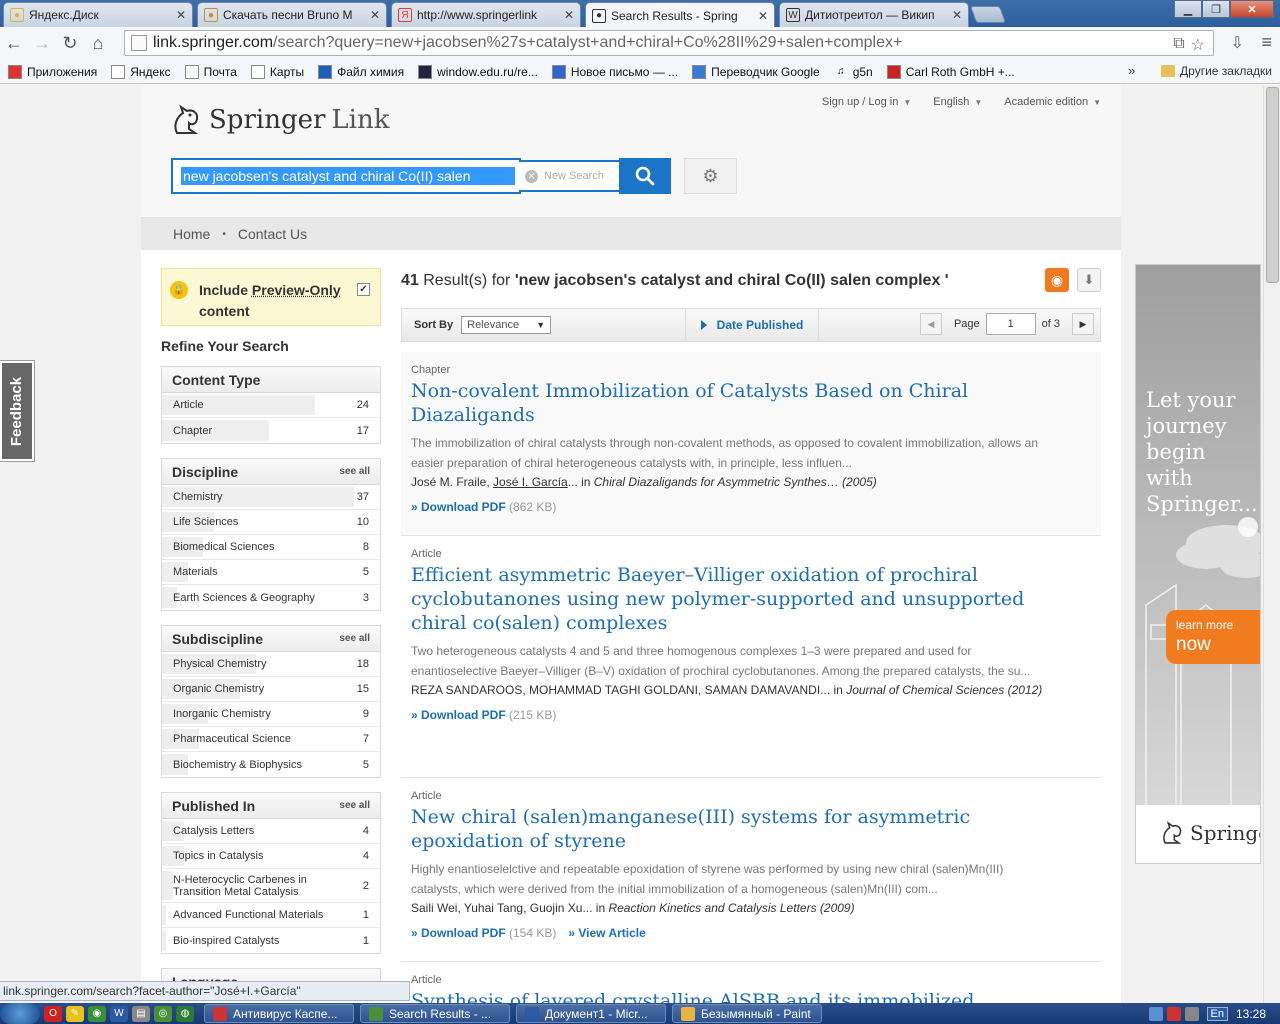  Describe the element at coordinates (271, 940) in the screenshot. I see `facet-item: Bio-inspired Catalysts 1` at that location.